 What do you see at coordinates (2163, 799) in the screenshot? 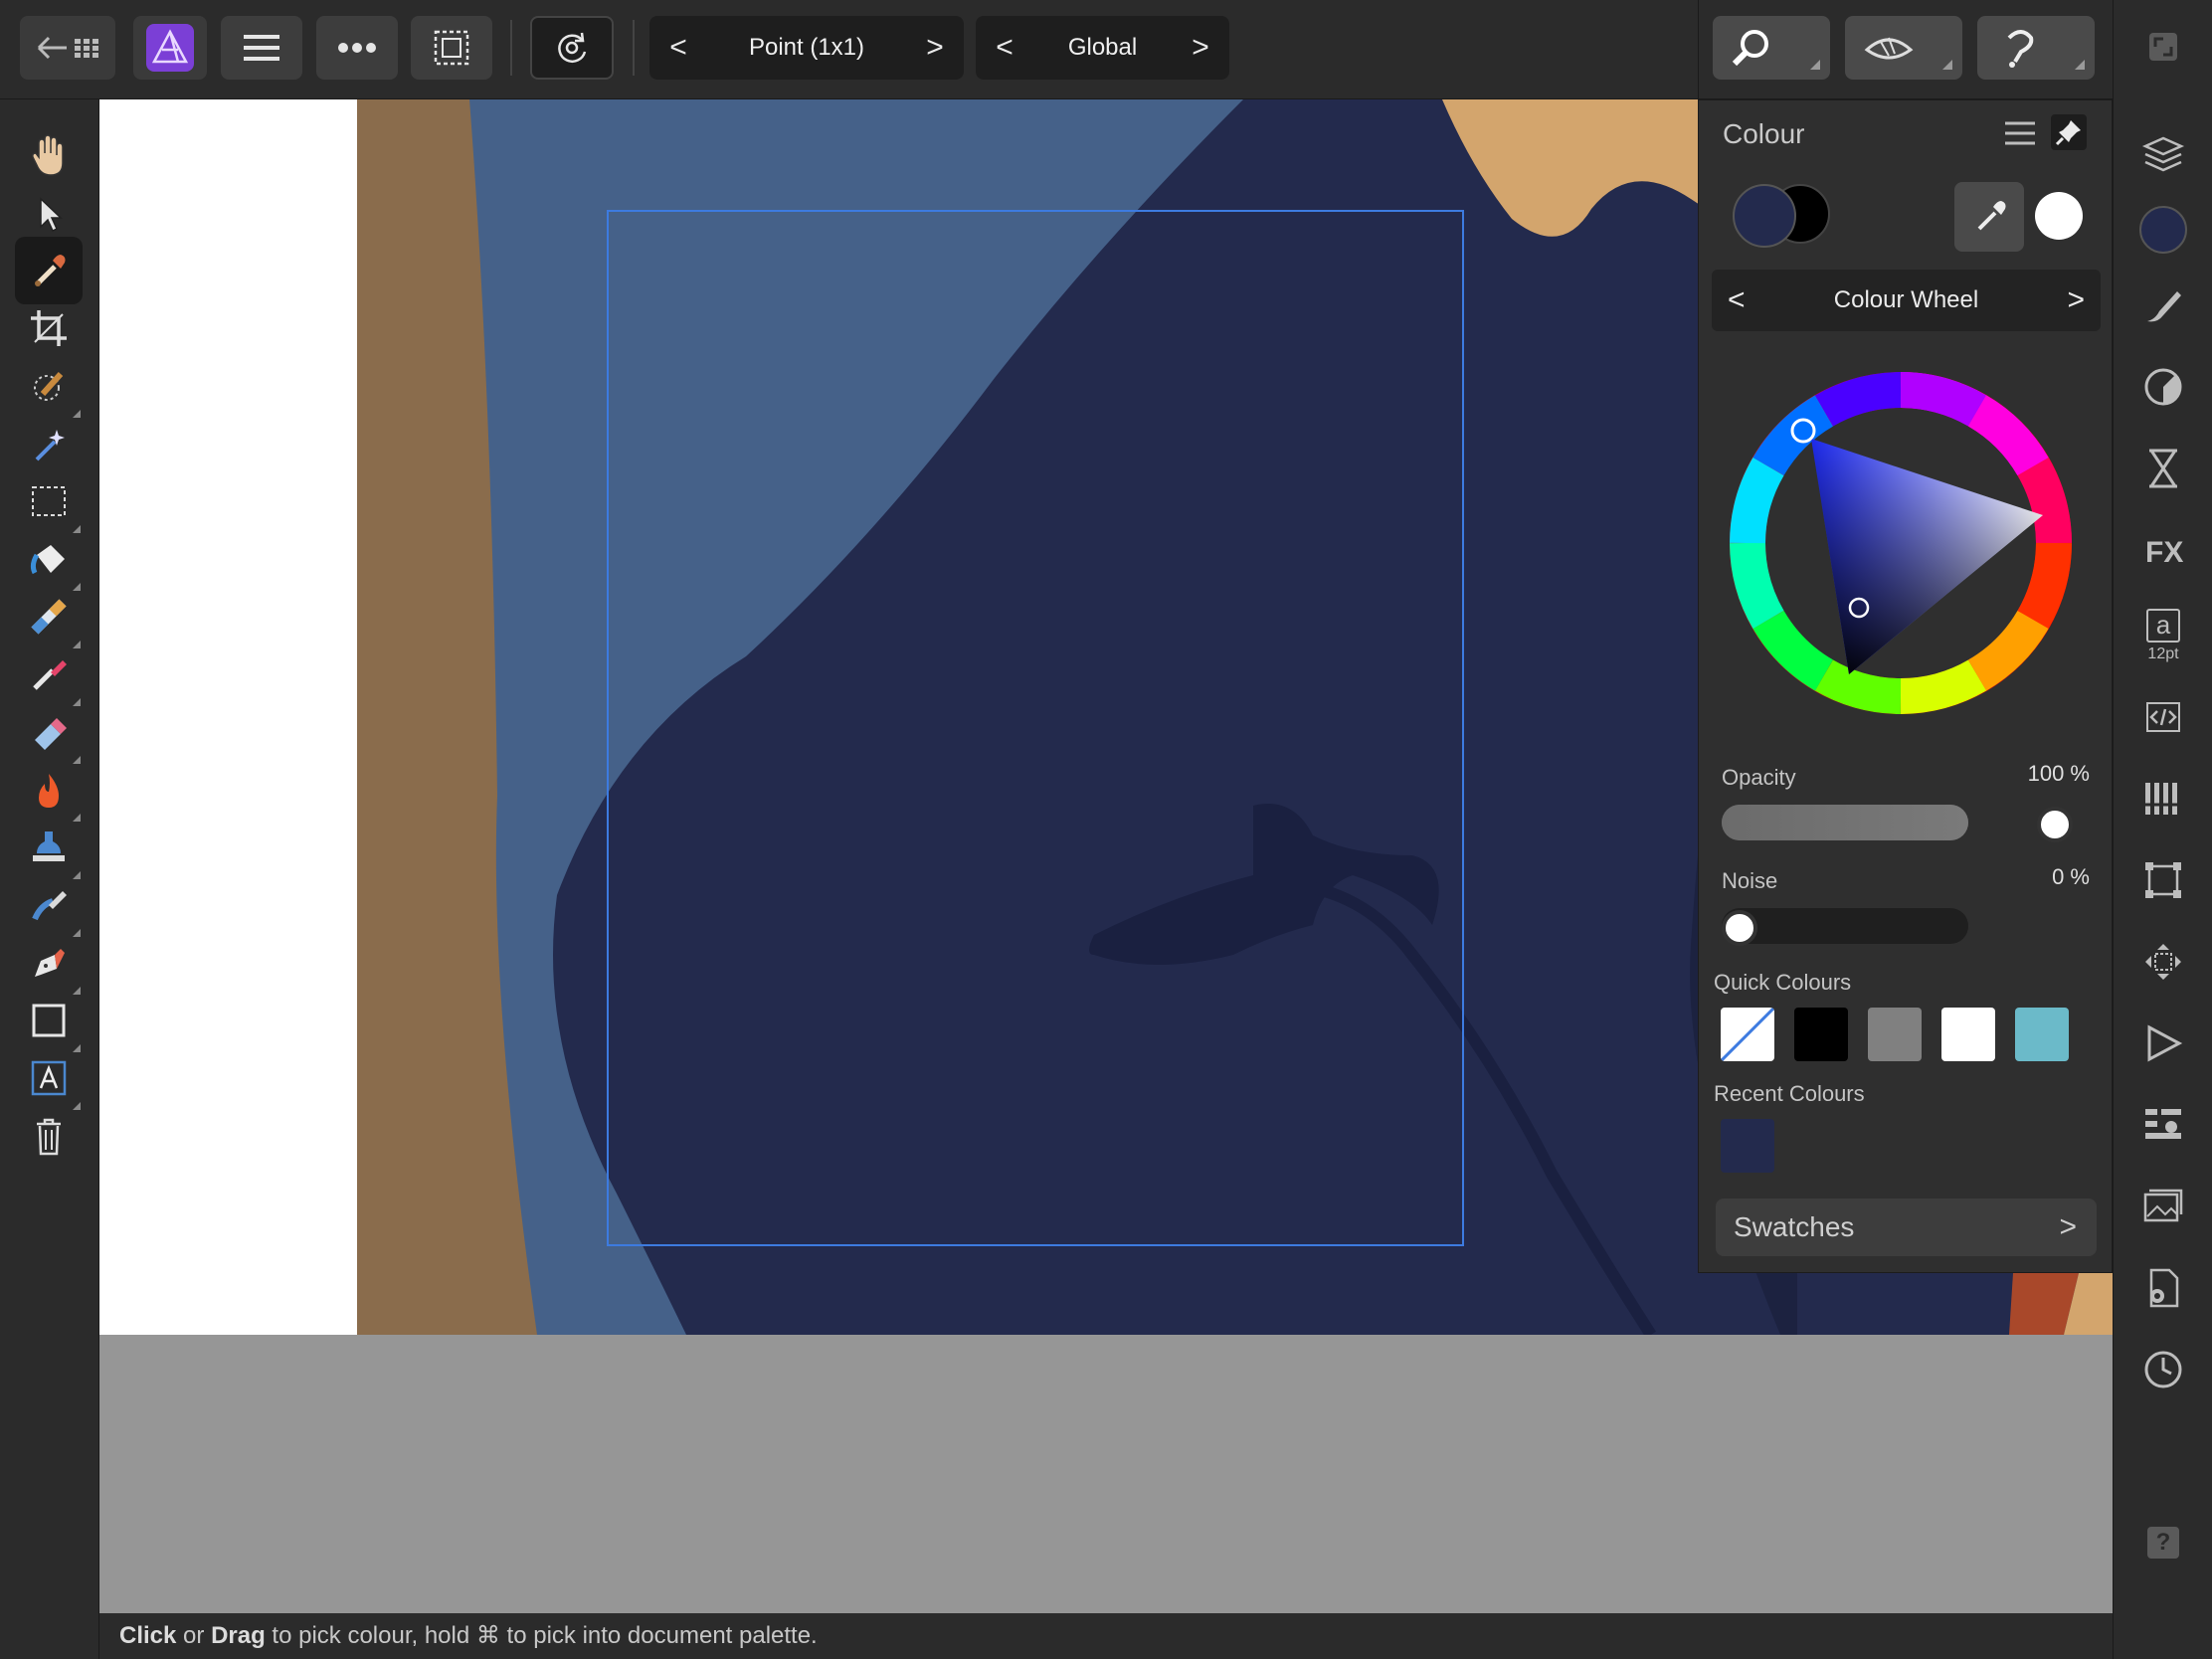
I see `channels-studio-button` at bounding box center [2163, 799].